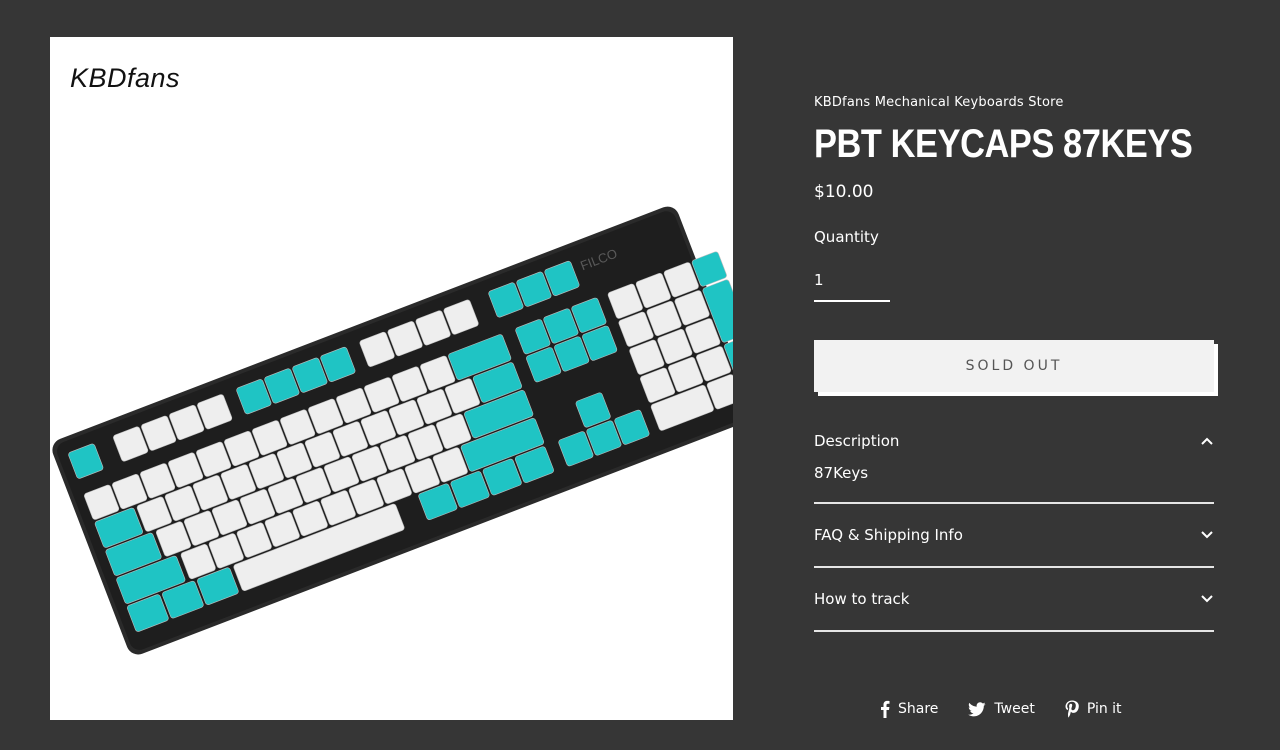  Describe the element at coordinates (1207, 441) in the screenshot. I see `chevron-up-icon` at that location.